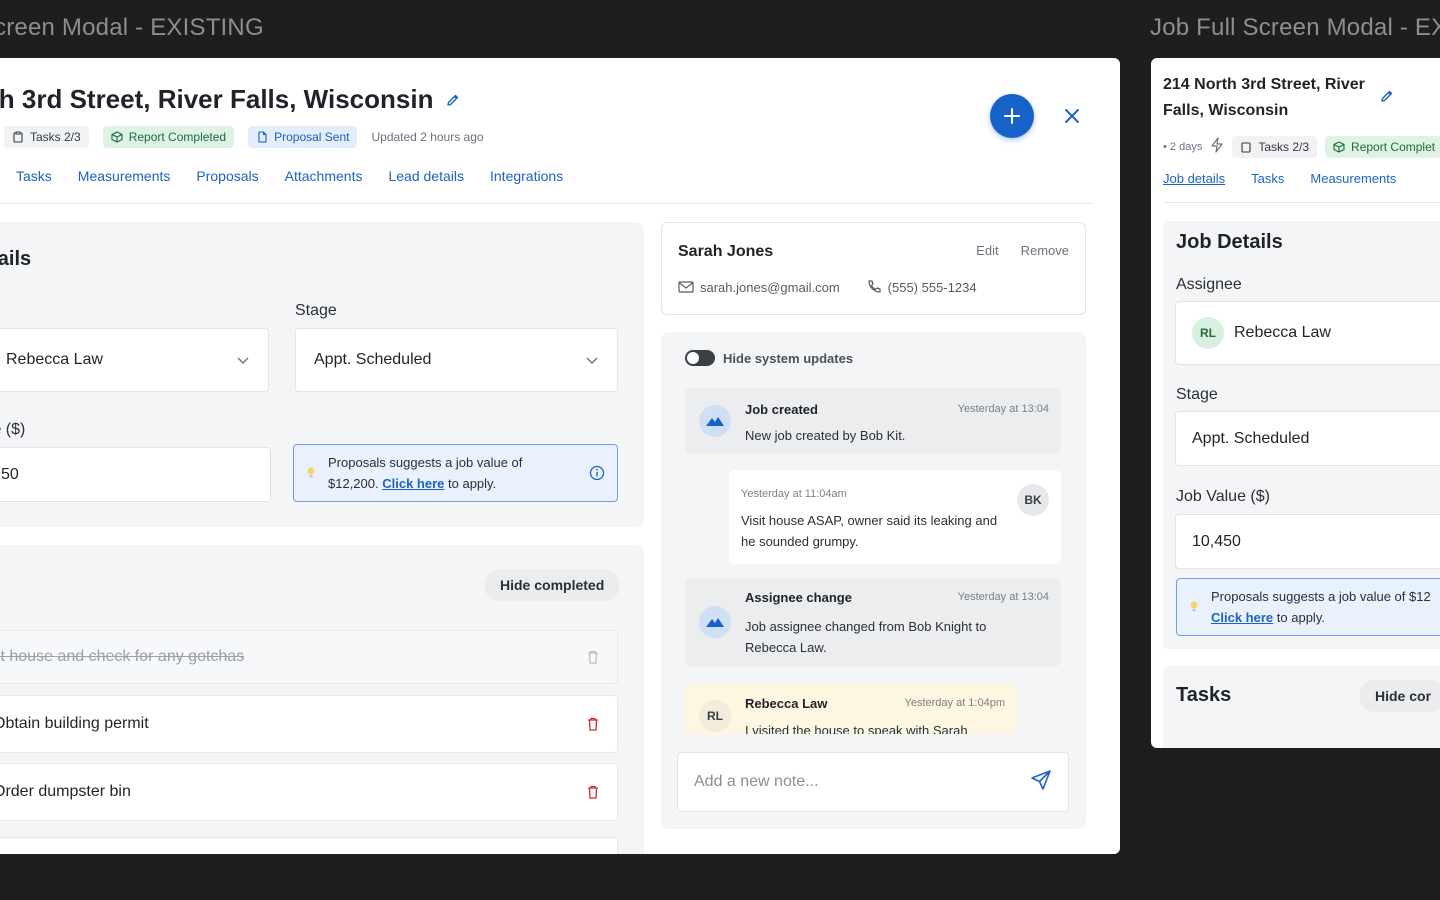 The height and width of the screenshot is (900, 1440). Describe the element at coordinates (177, 137) in the screenshot. I see `report-chip-label: Report Completed` at that location.